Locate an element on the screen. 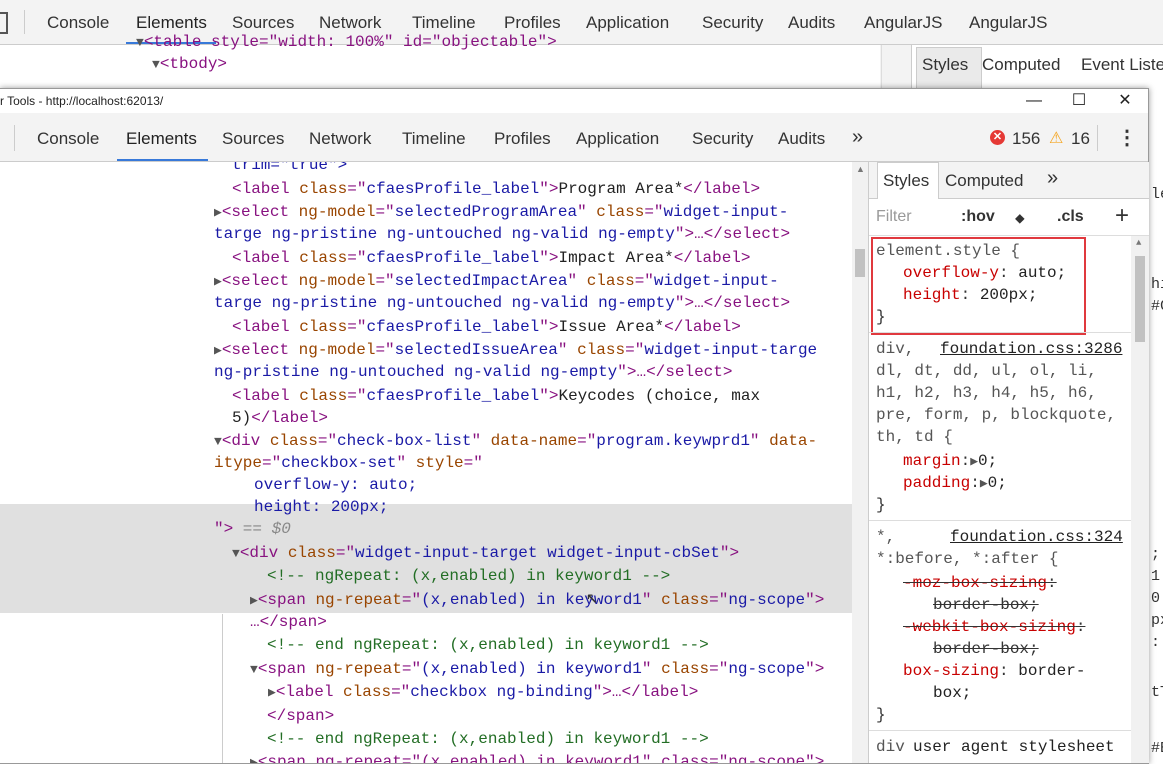 The width and height of the screenshot is (1163, 764). error-count: 156 is located at coordinates (1026, 139).